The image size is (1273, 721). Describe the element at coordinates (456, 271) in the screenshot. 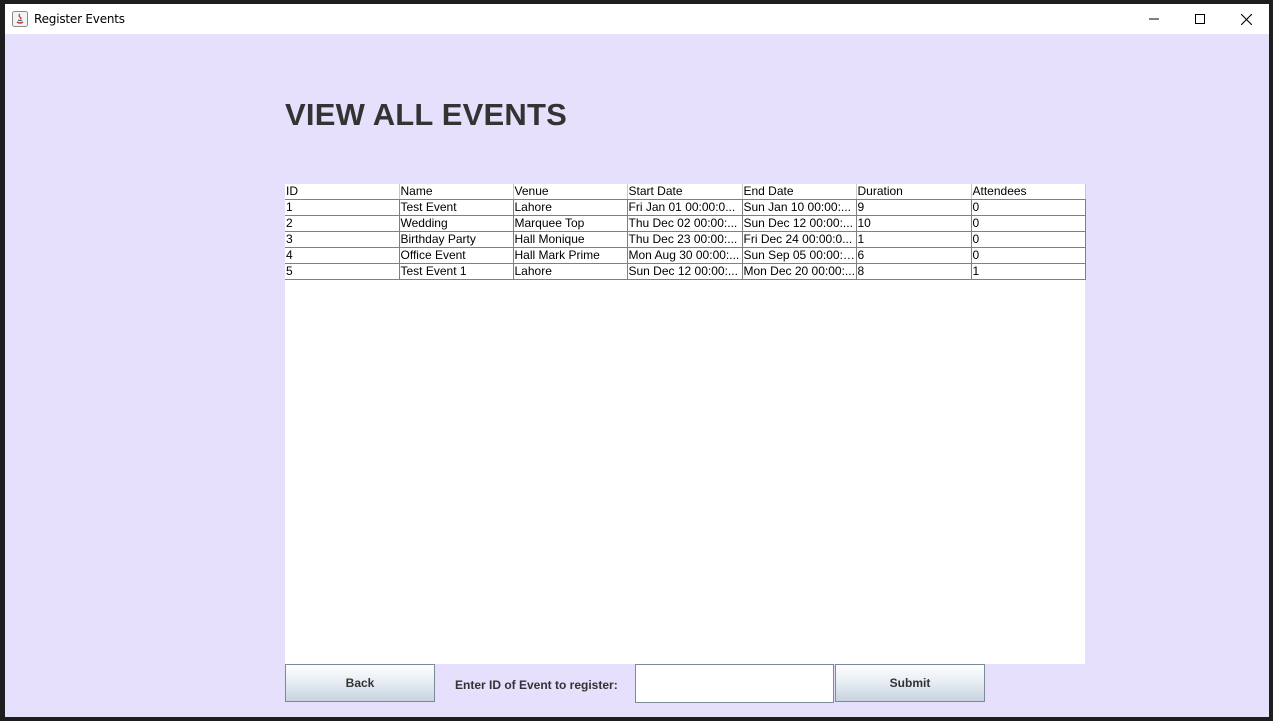

I see `cell-name: Test Event 1` at that location.